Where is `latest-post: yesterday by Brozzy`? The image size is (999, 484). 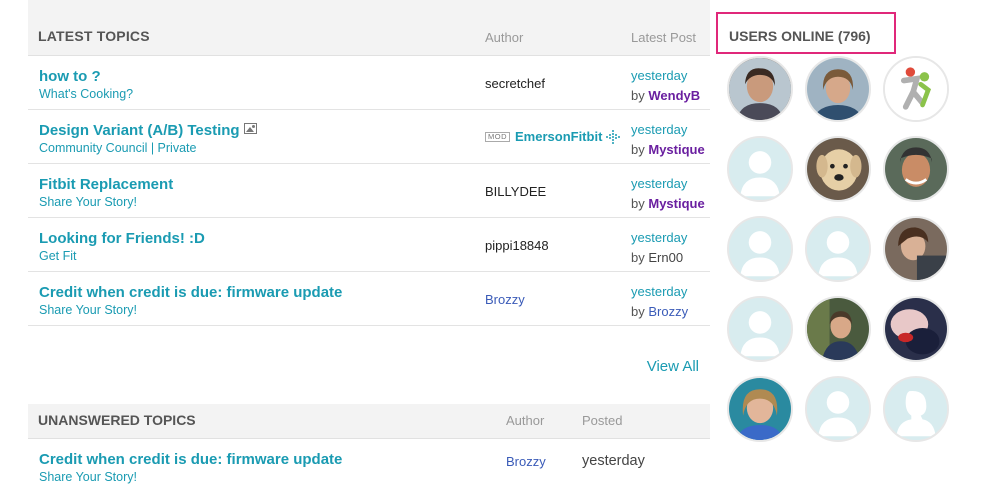 latest-post: yesterday by Brozzy is located at coordinates (659, 302).